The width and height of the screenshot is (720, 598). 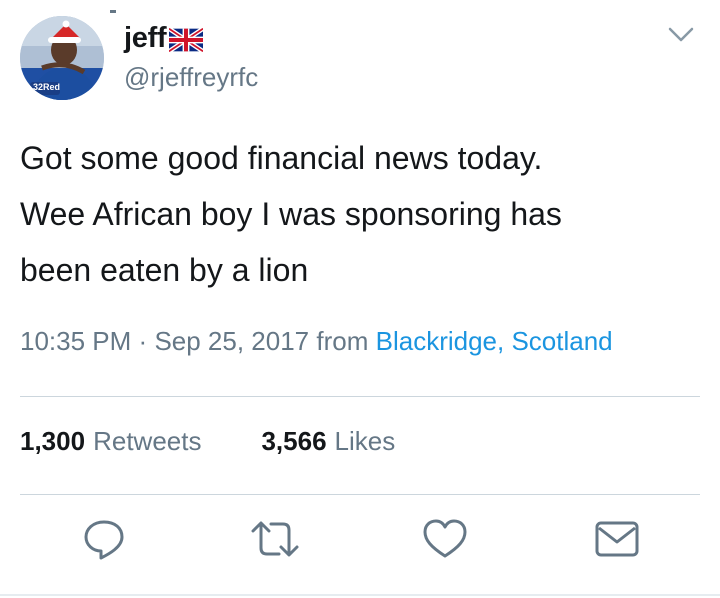 What do you see at coordinates (360, 541) in the screenshot?
I see `tweet-actions` at bounding box center [360, 541].